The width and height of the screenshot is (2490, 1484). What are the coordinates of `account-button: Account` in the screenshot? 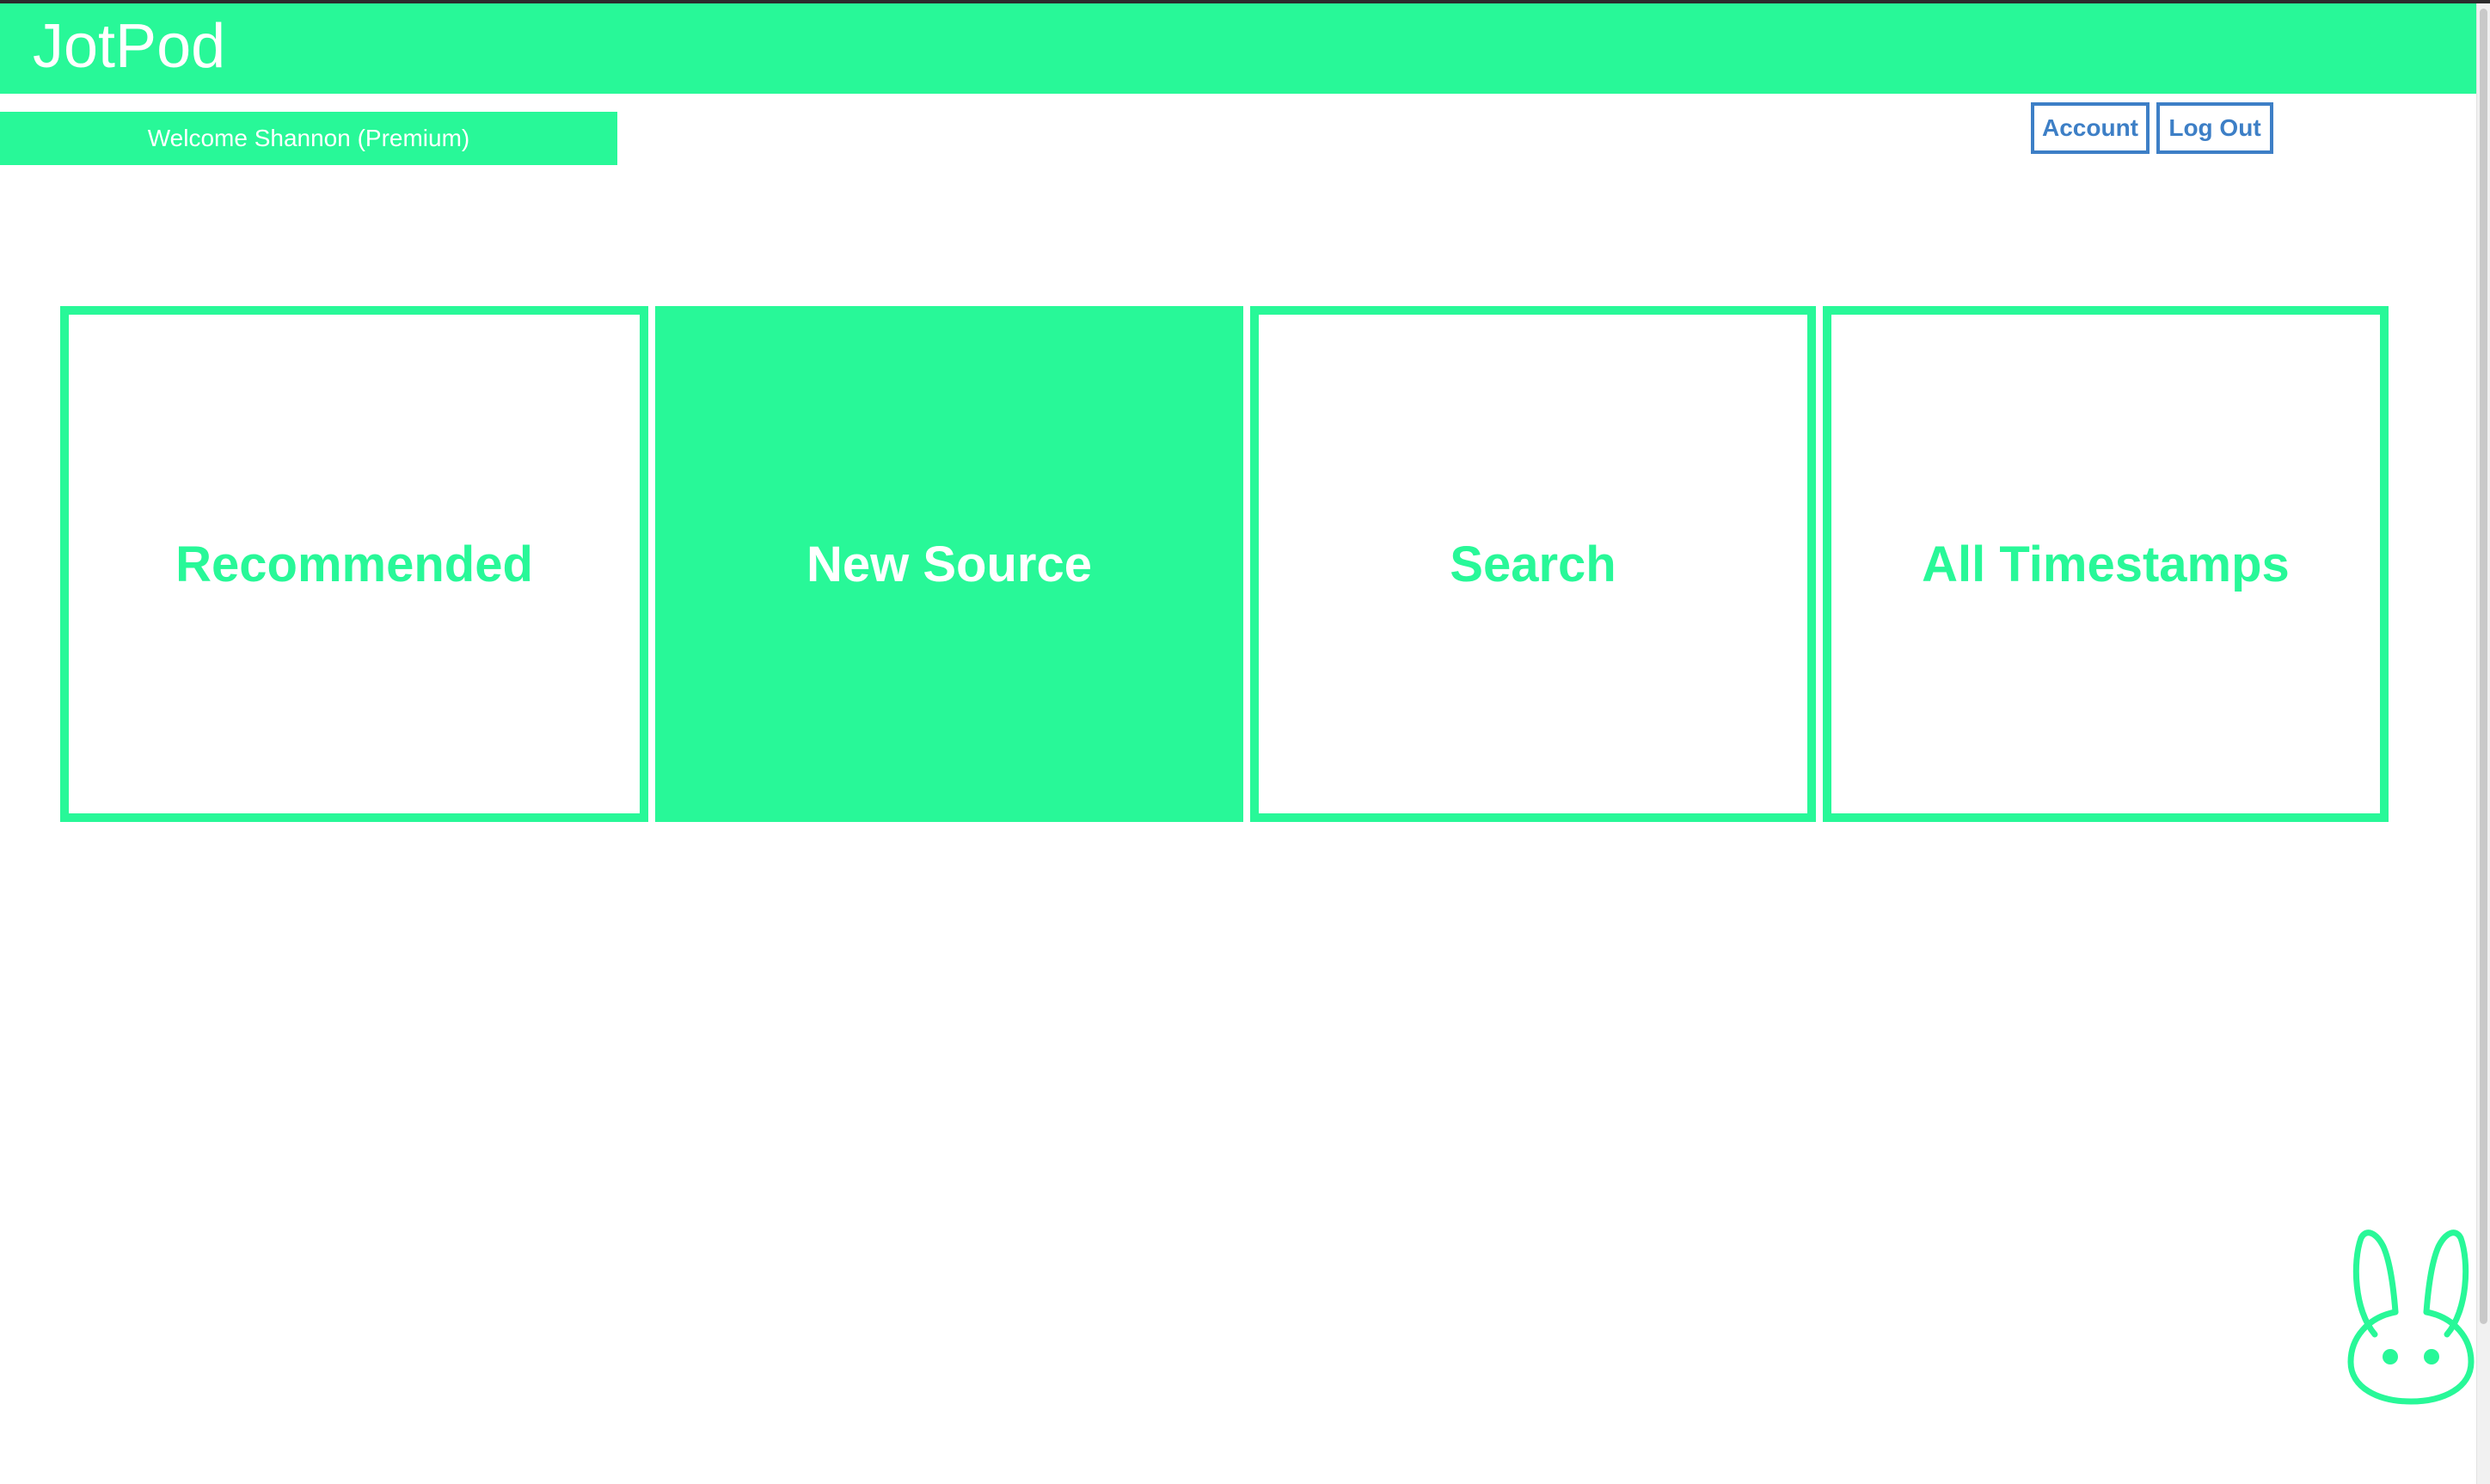 It's located at (2091, 128).